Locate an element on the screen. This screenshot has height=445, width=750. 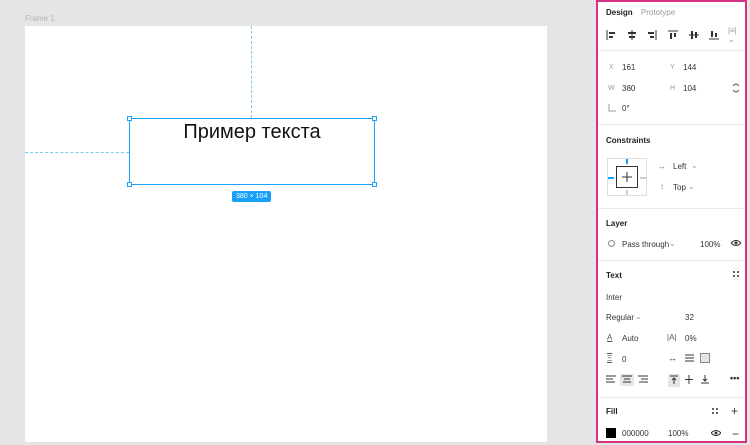
sample-text: Пример текста is located at coordinates (252, 132).